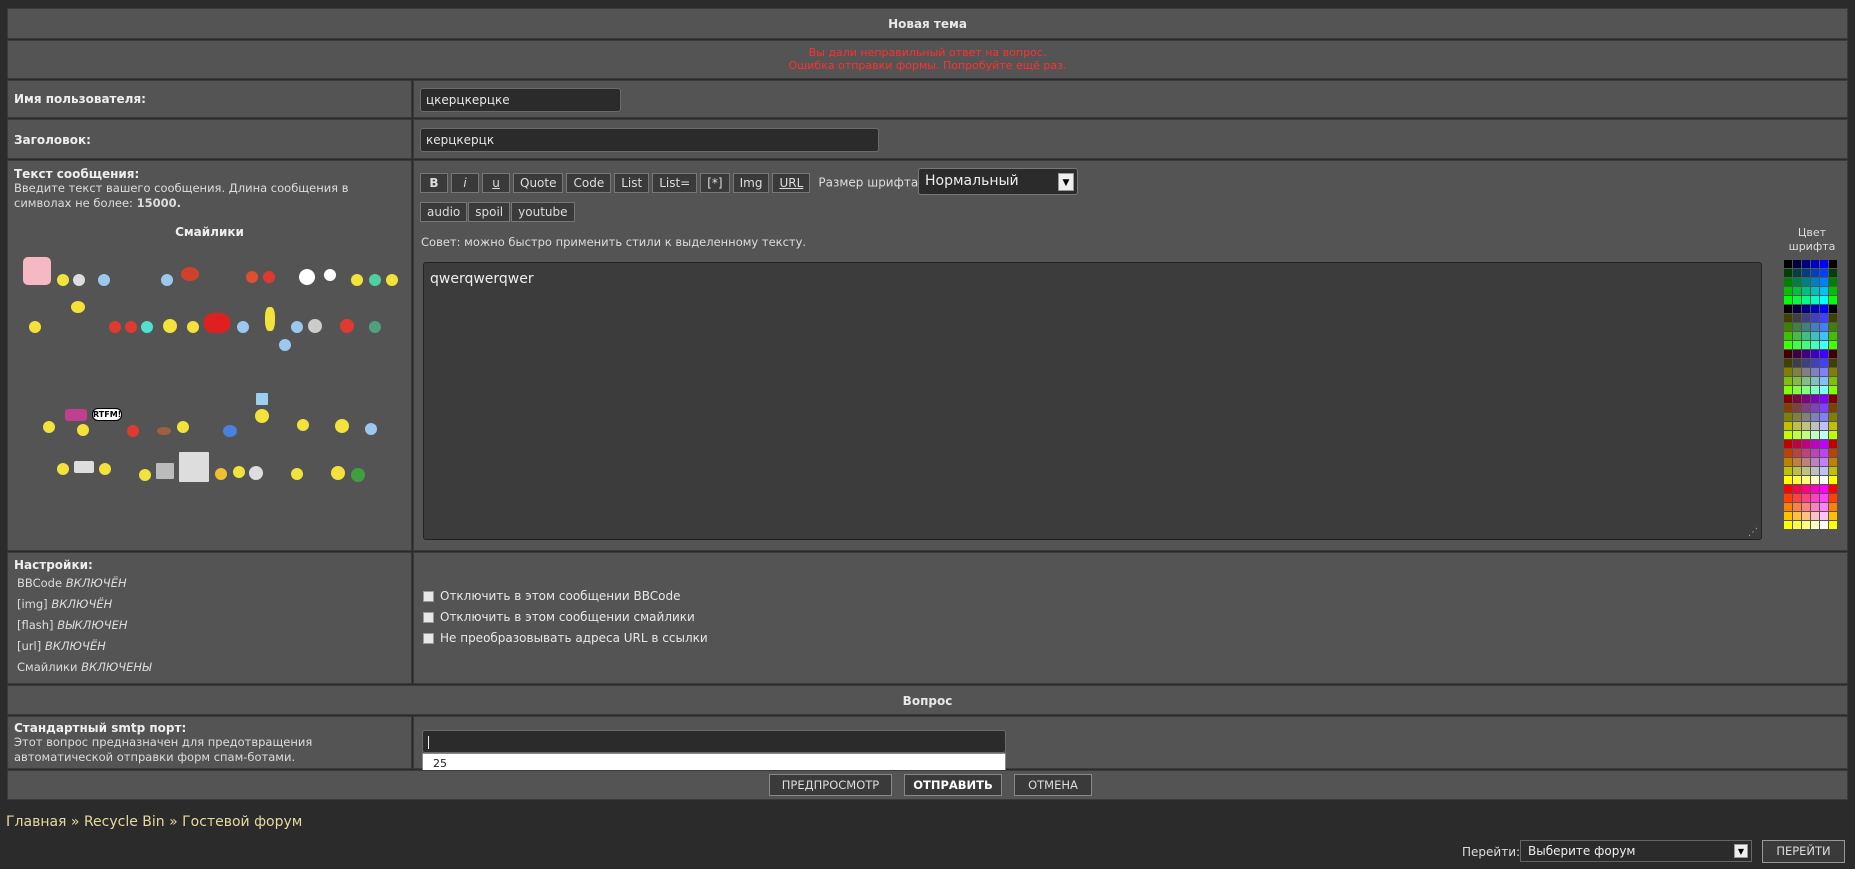 This screenshot has width=1855, height=869. What do you see at coordinates (520, 100) in the screenshot?
I see `username-input: цкерцкерцке` at bounding box center [520, 100].